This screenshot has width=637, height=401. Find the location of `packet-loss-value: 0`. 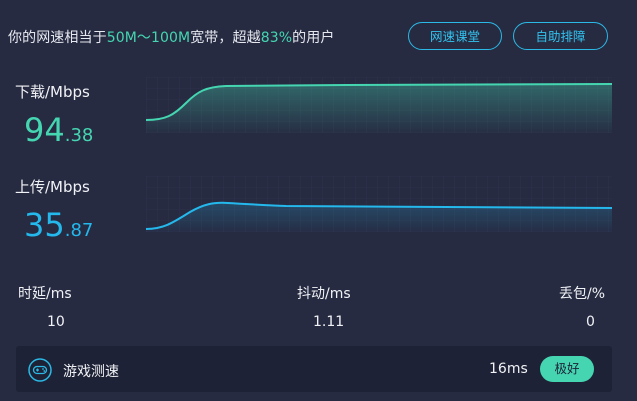

packet-loss-value: 0 is located at coordinates (590, 322).